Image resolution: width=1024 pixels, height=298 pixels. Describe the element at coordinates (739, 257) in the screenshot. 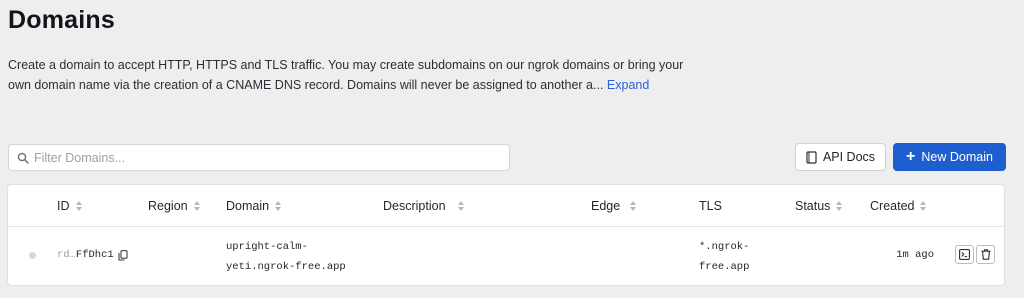

I see `tls-cell: *.ngrok- free.app` at that location.